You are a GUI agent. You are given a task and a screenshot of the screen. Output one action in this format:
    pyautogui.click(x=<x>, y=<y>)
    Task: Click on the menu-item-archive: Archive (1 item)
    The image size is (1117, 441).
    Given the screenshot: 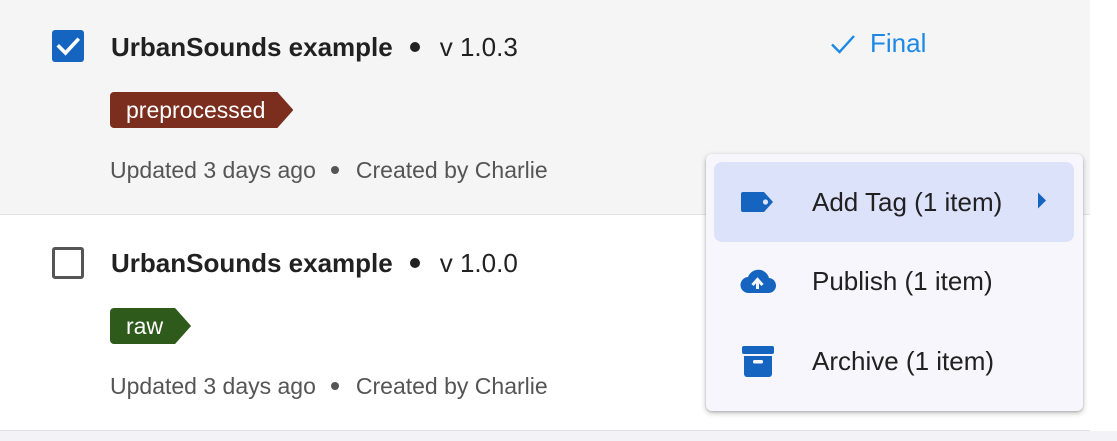 What is the action you would take?
    pyautogui.click(x=894, y=361)
    